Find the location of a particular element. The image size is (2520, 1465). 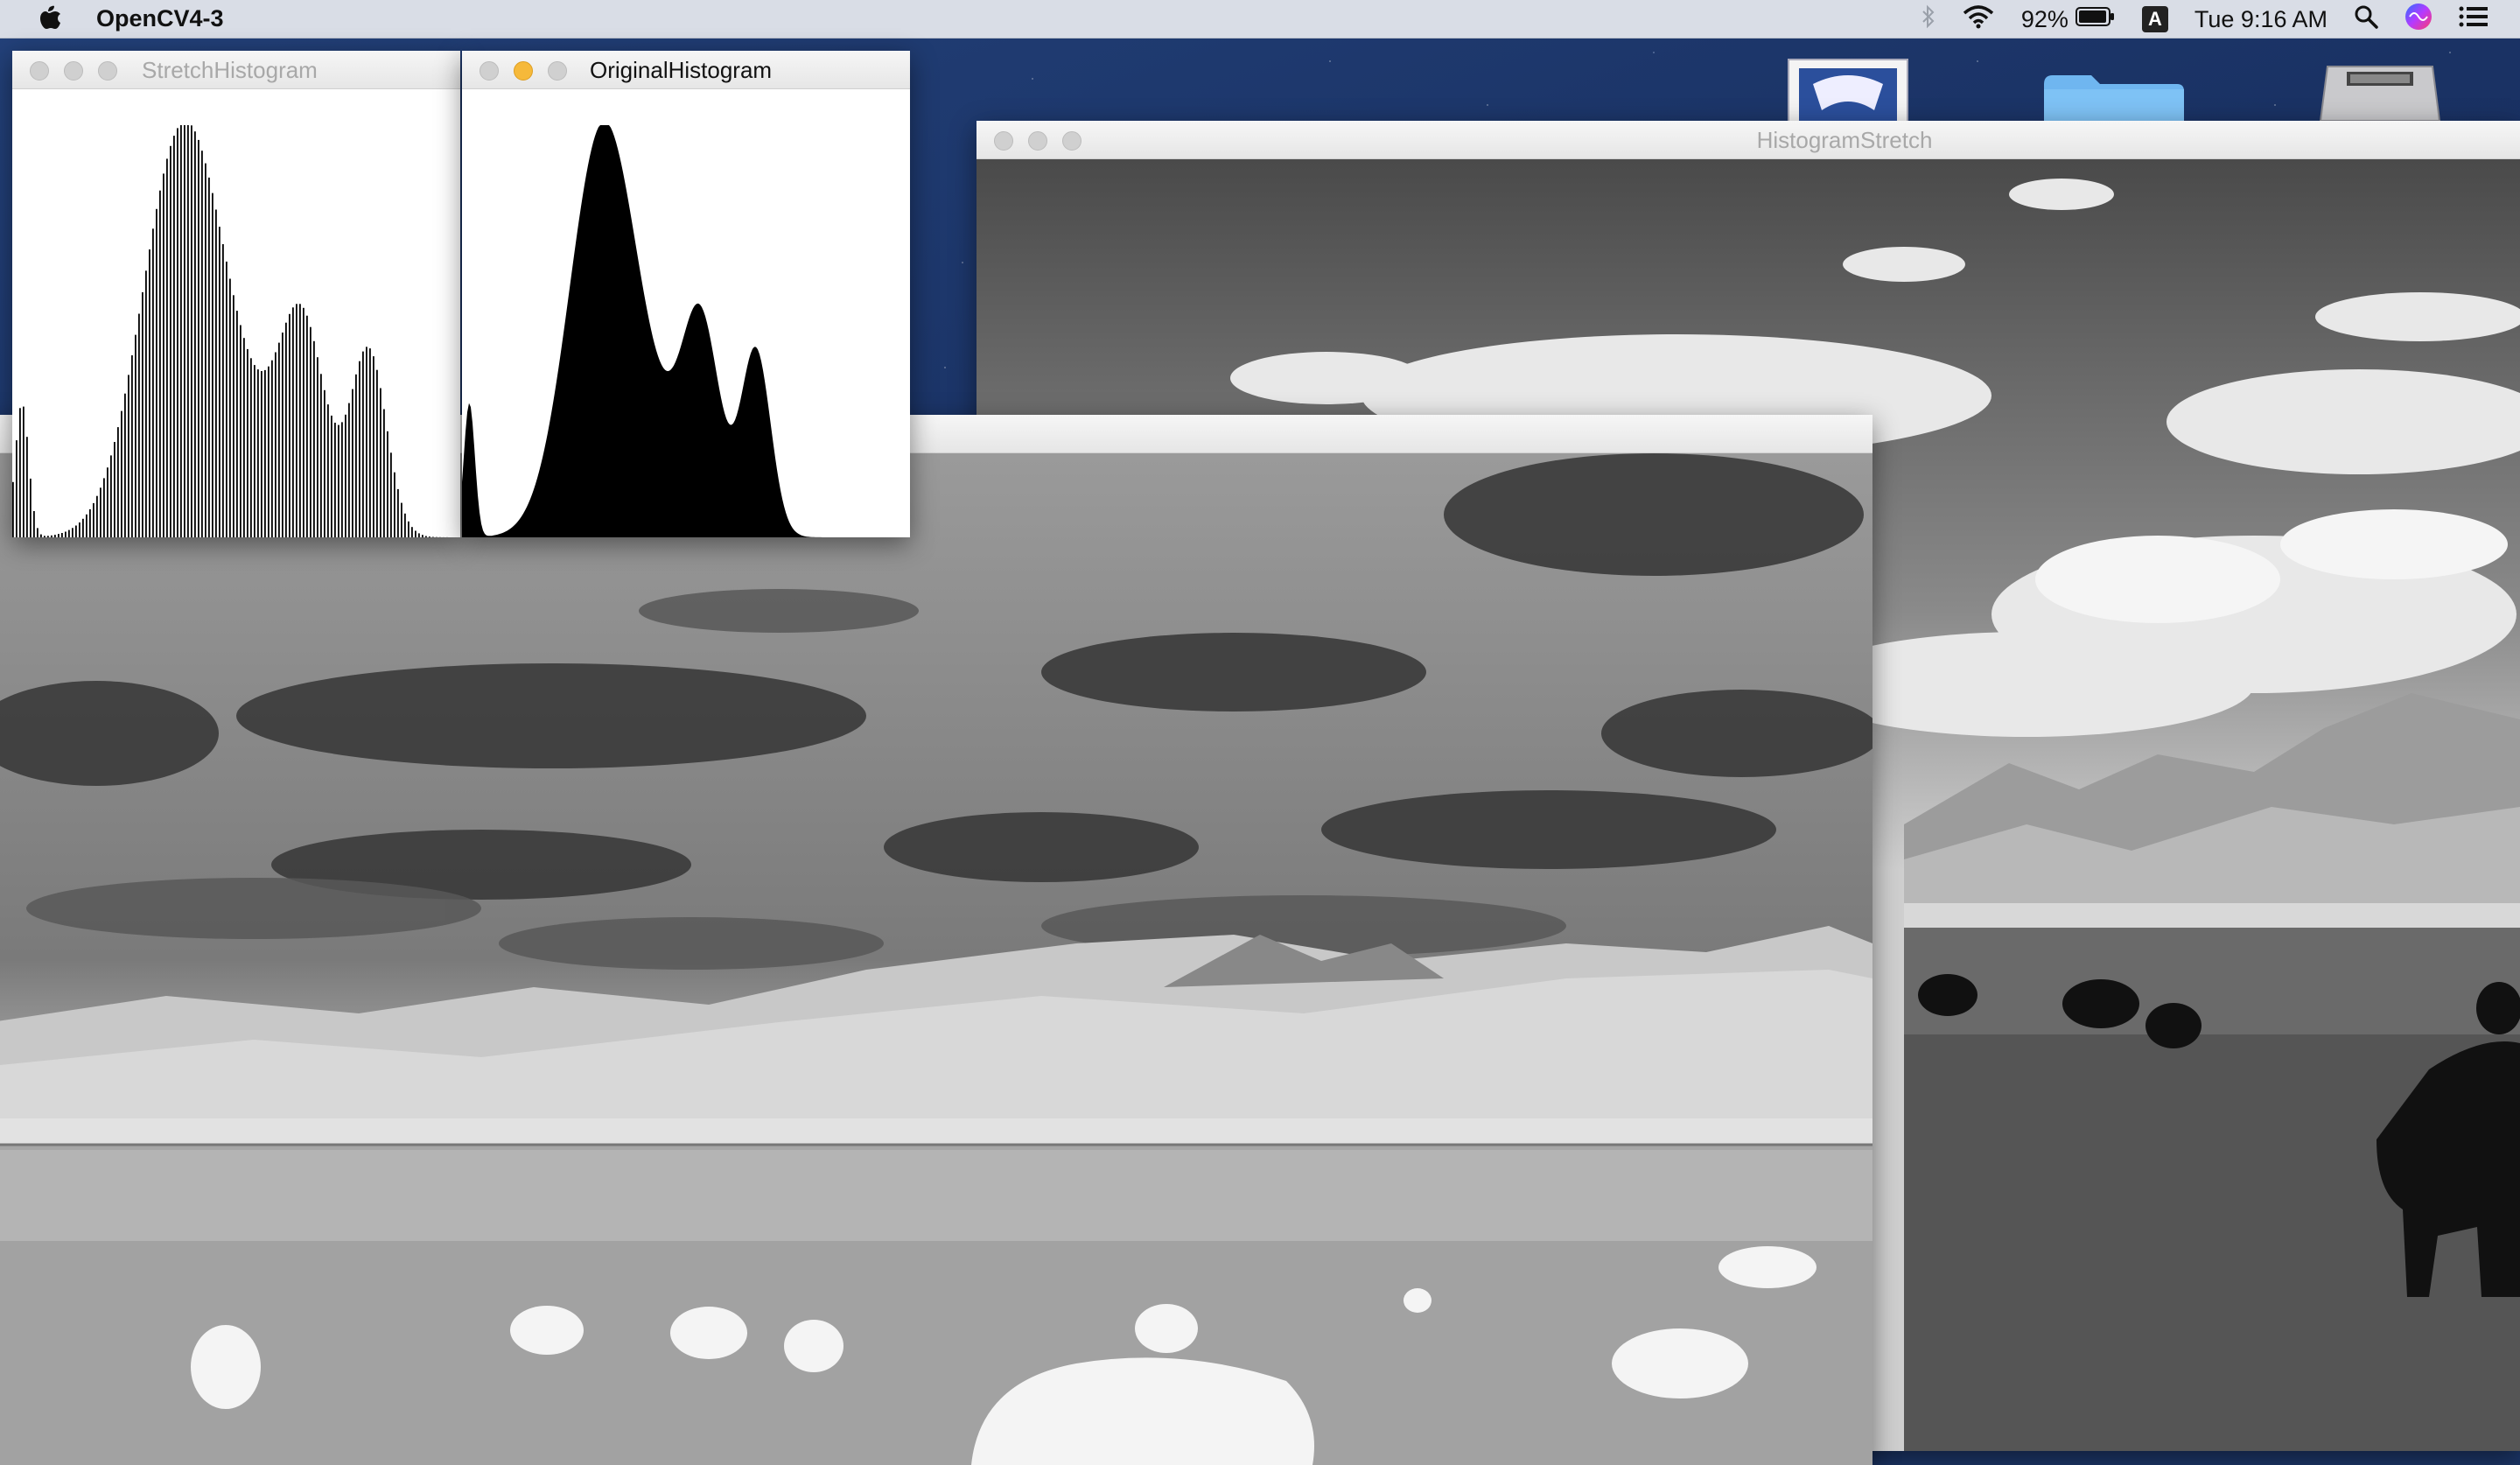

stretch-histogram-titlebar: StretchHistogram is located at coordinates (236, 70).